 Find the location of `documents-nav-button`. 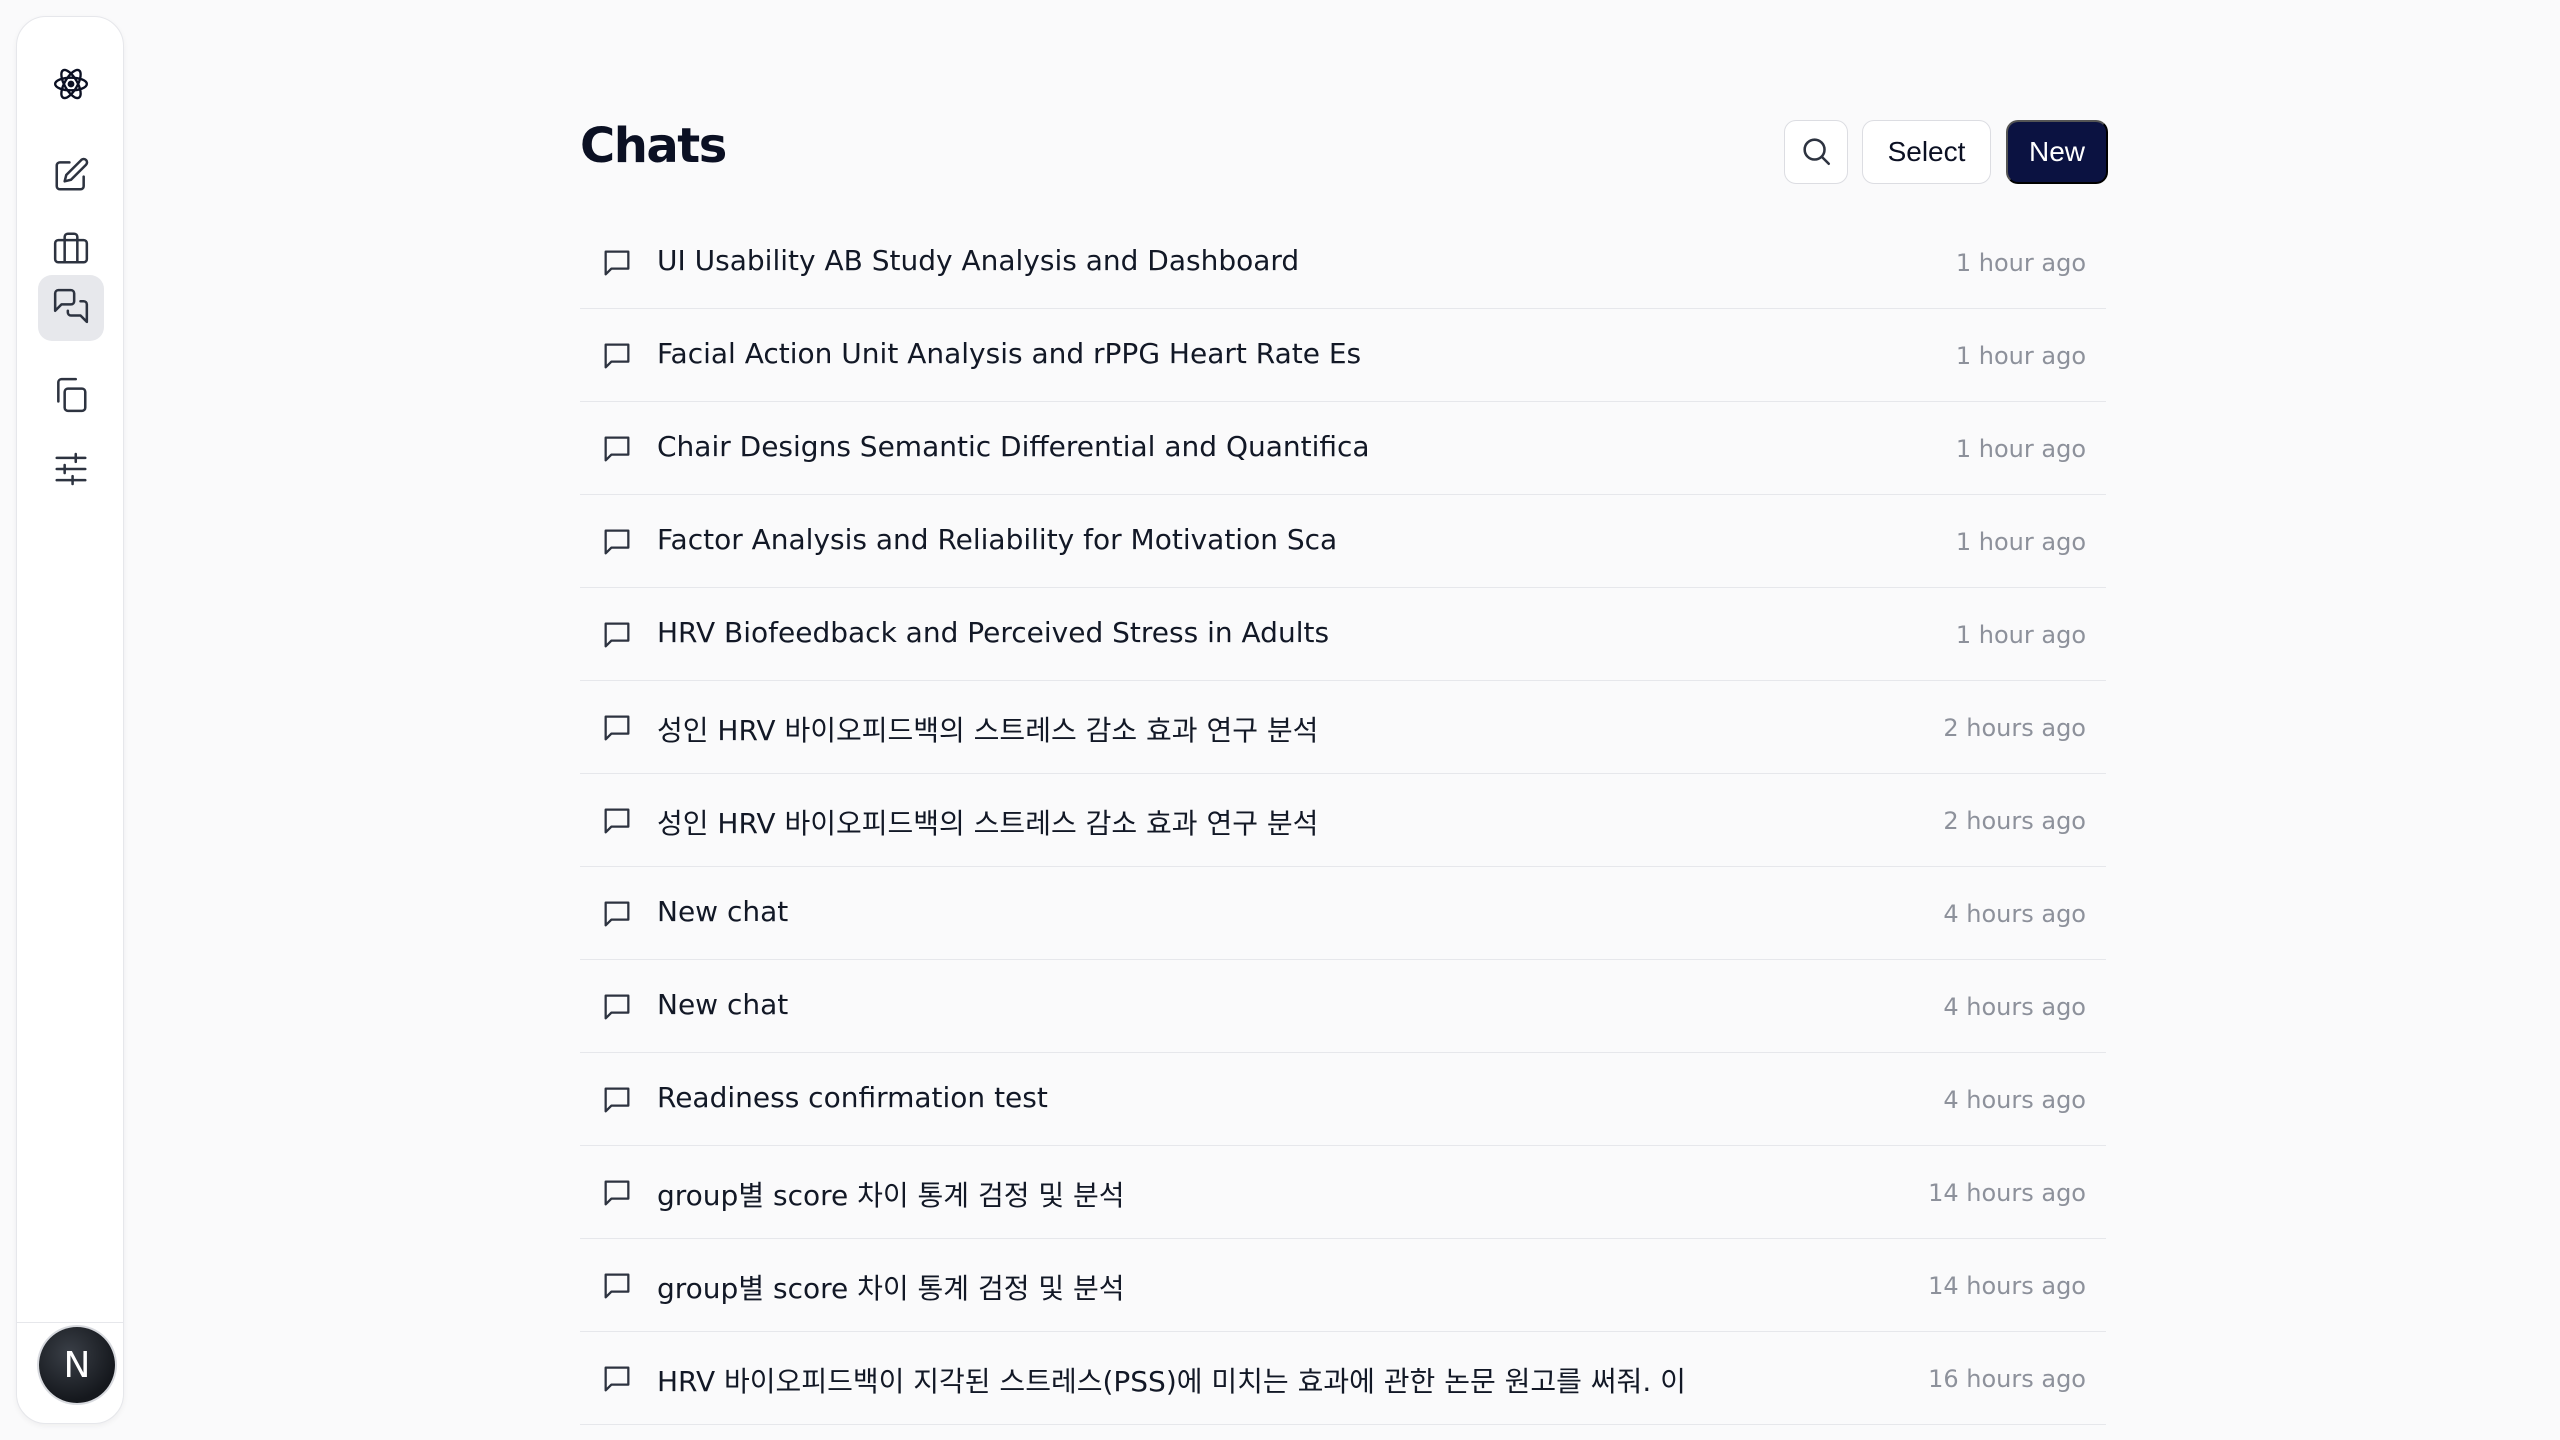

documents-nav-button is located at coordinates (71, 397).